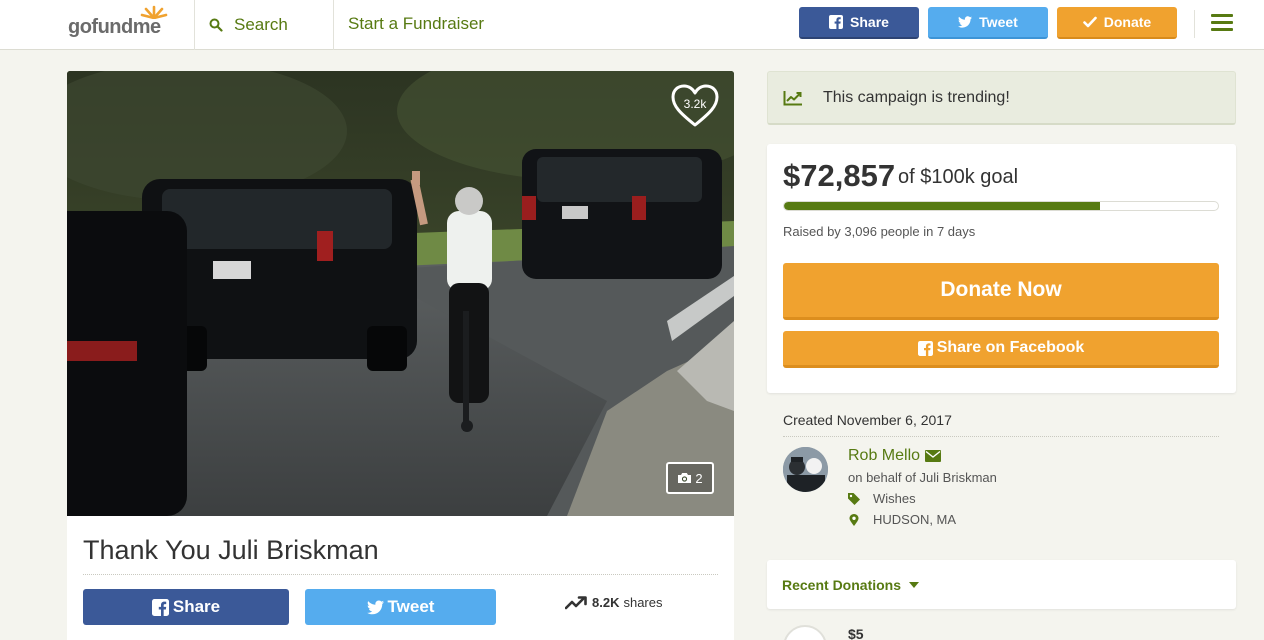  What do you see at coordinates (884, 455) in the screenshot?
I see `organizer-name: Rob Mello` at bounding box center [884, 455].